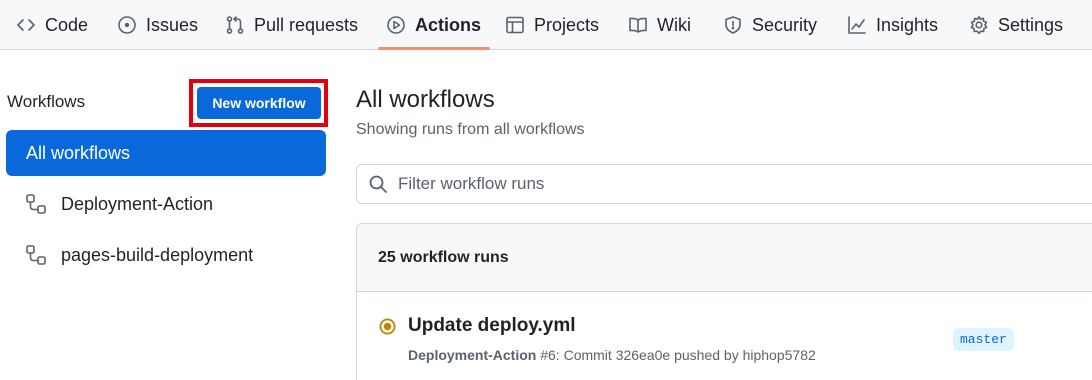  Describe the element at coordinates (733, 25) in the screenshot. I see `shield-icon` at that location.